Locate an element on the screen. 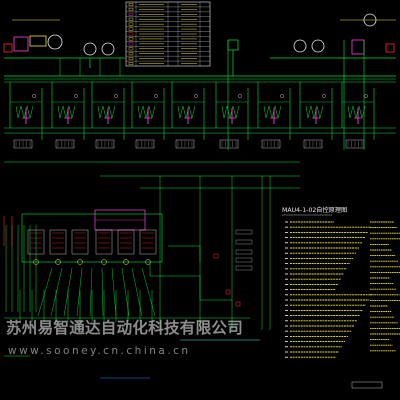  watermark-url: www.sooney.cn.china.cn is located at coordinates (99, 351).